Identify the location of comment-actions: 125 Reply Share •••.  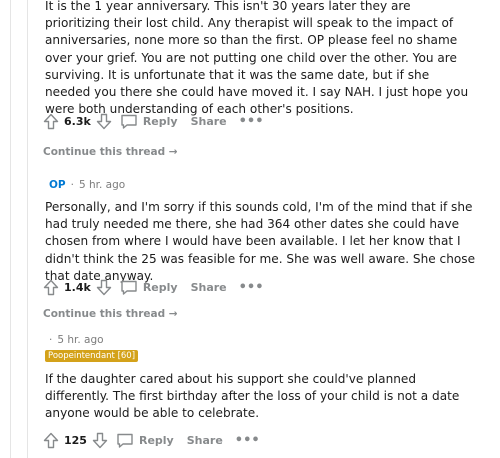
(151, 440).